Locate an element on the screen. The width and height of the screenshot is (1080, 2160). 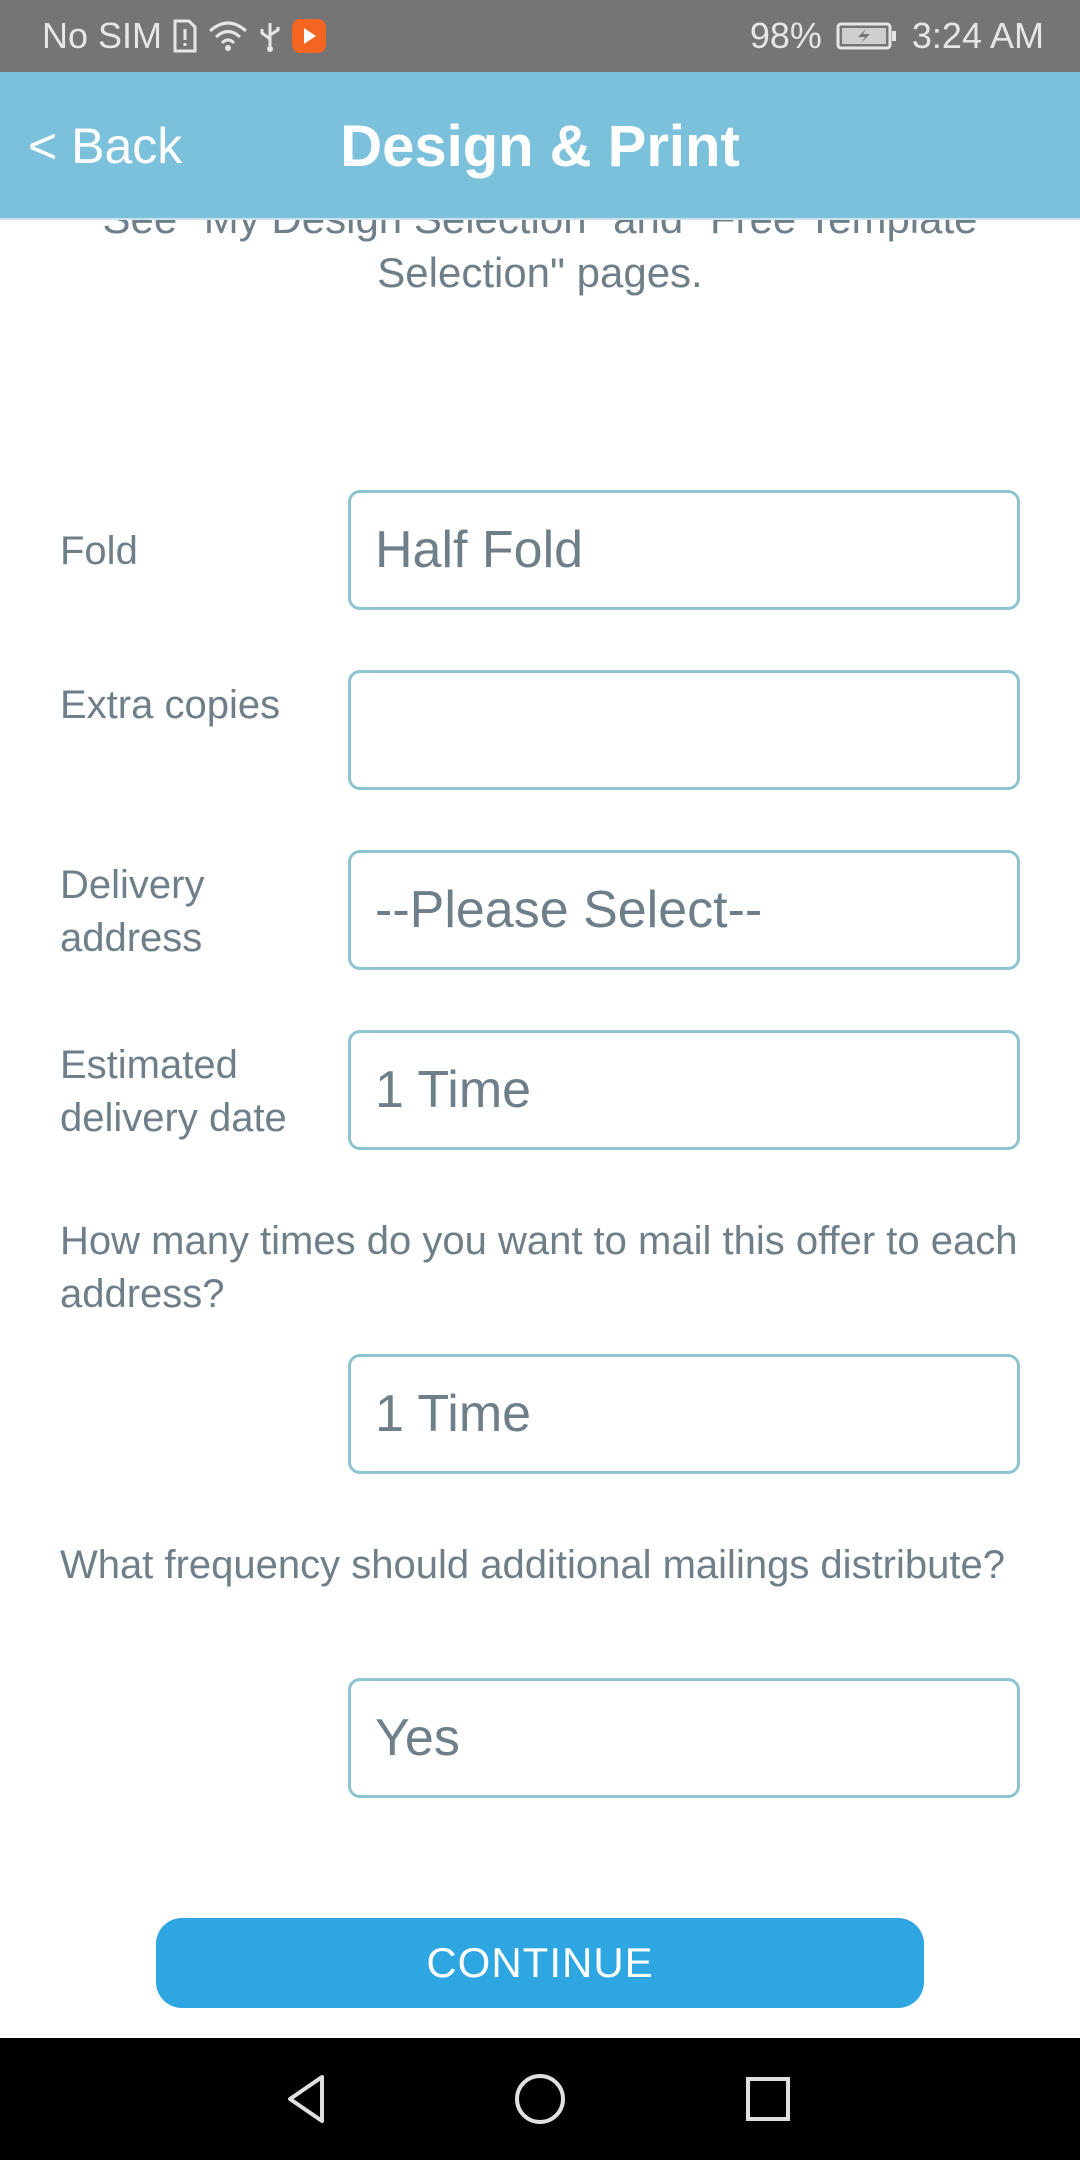
home-nav-icon is located at coordinates (540, 2099).